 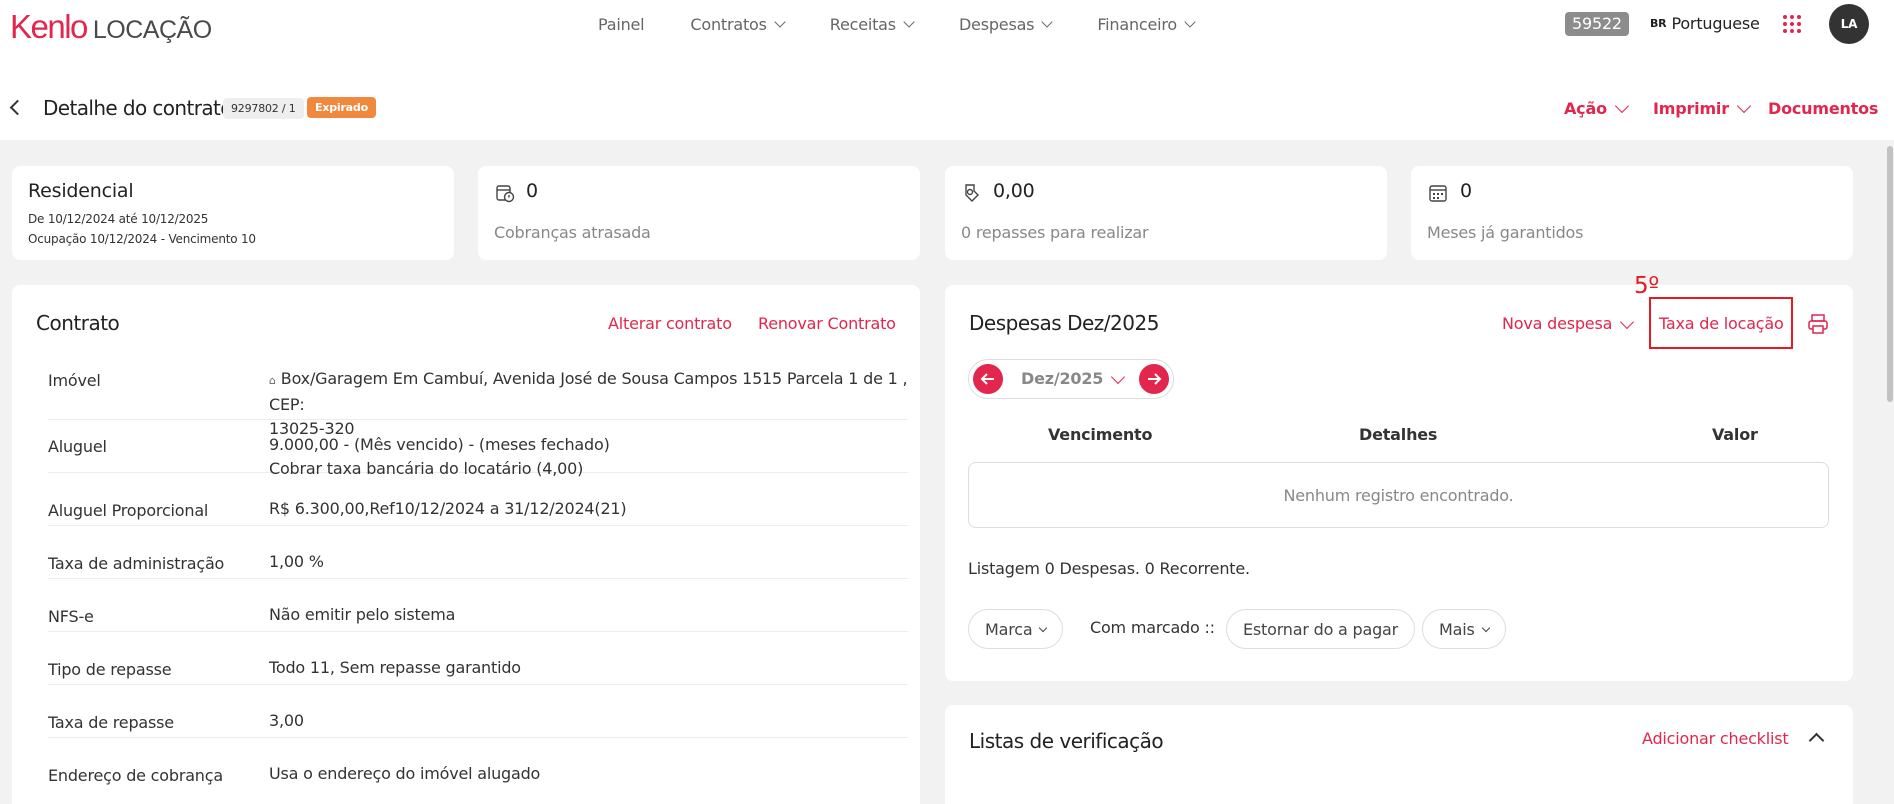 I want to click on arrow-left-icon, so click(x=987, y=379).